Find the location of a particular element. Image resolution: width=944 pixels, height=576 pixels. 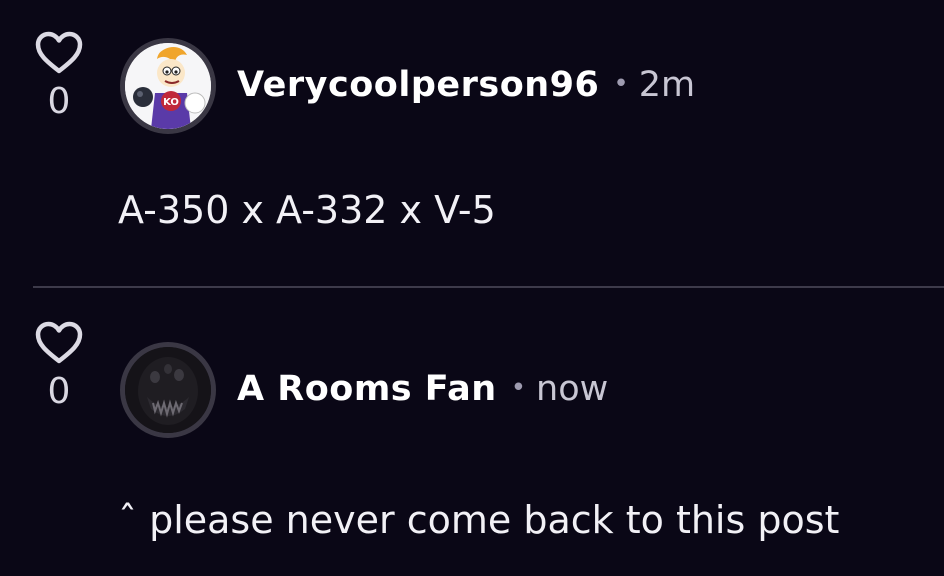

comment-text: ˆ please never come back to this post is located at coordinates (479, 520).